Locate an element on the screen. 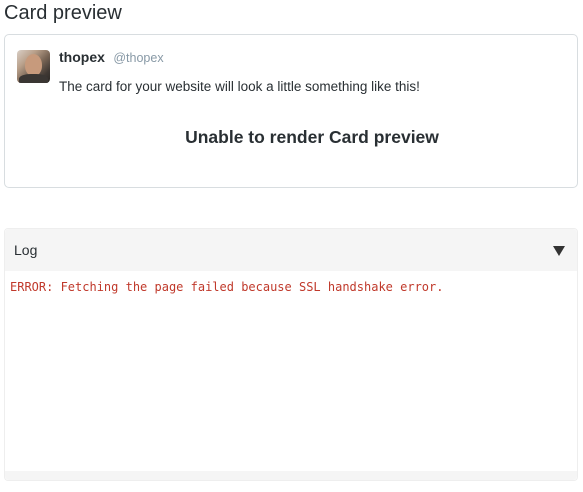 The width and height of the screenshot is (583, 492). user-line: thopex @thopex is located at coordinates (111, 57).